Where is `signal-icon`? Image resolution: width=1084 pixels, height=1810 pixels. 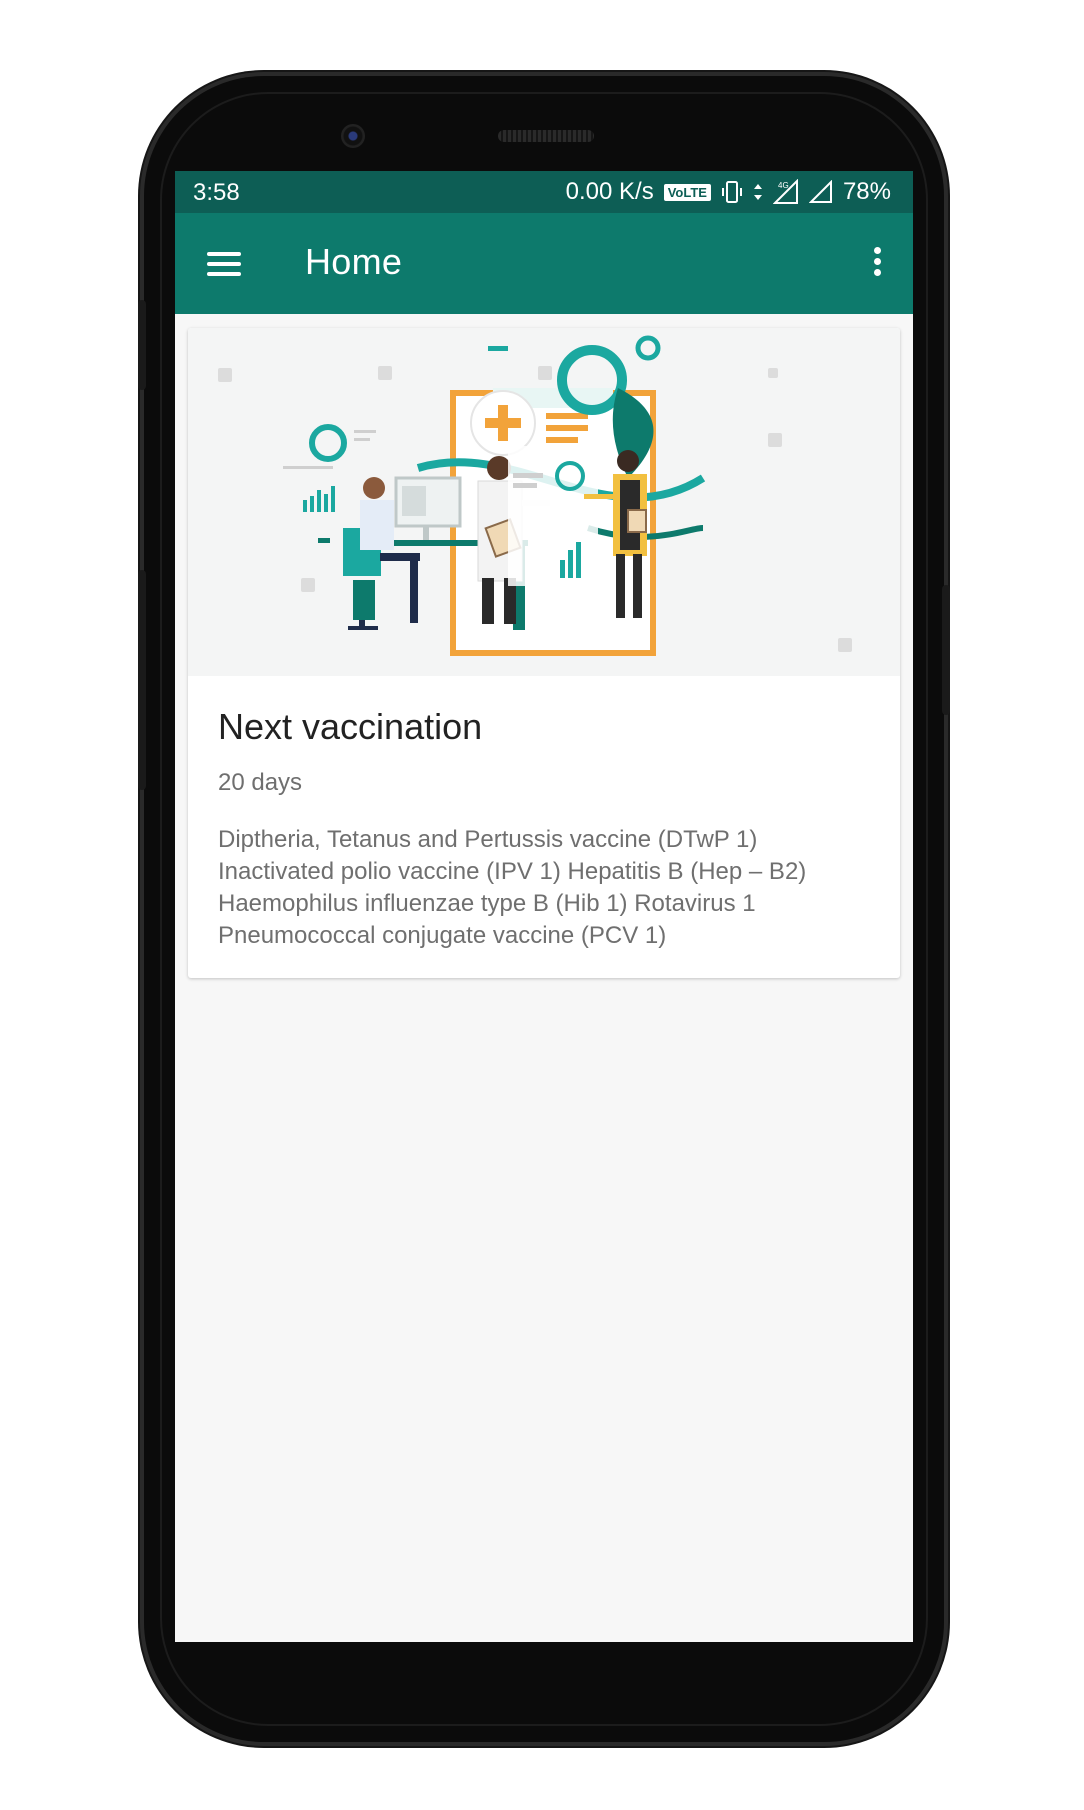 signal-icon is located at coordinates (820, 192).